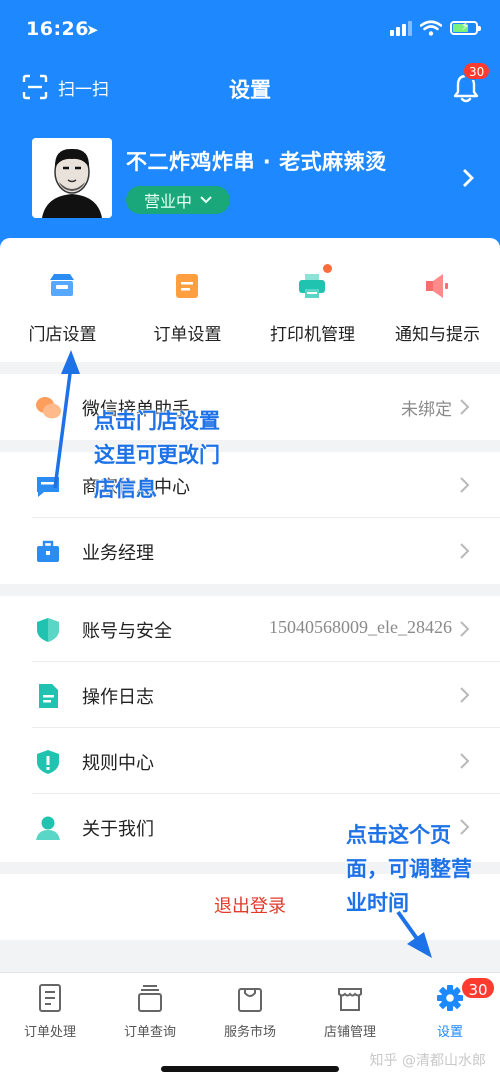 This screenshot has width=500, height=1083. Describe the element at coordinates (62, 300) in the screenshot. I see `shortcut-store-settings: 门店设置` at that location.